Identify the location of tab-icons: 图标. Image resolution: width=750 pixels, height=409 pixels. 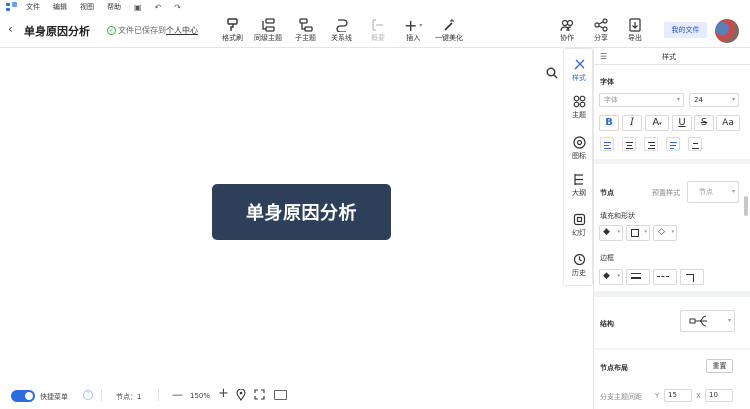
(579, 148).